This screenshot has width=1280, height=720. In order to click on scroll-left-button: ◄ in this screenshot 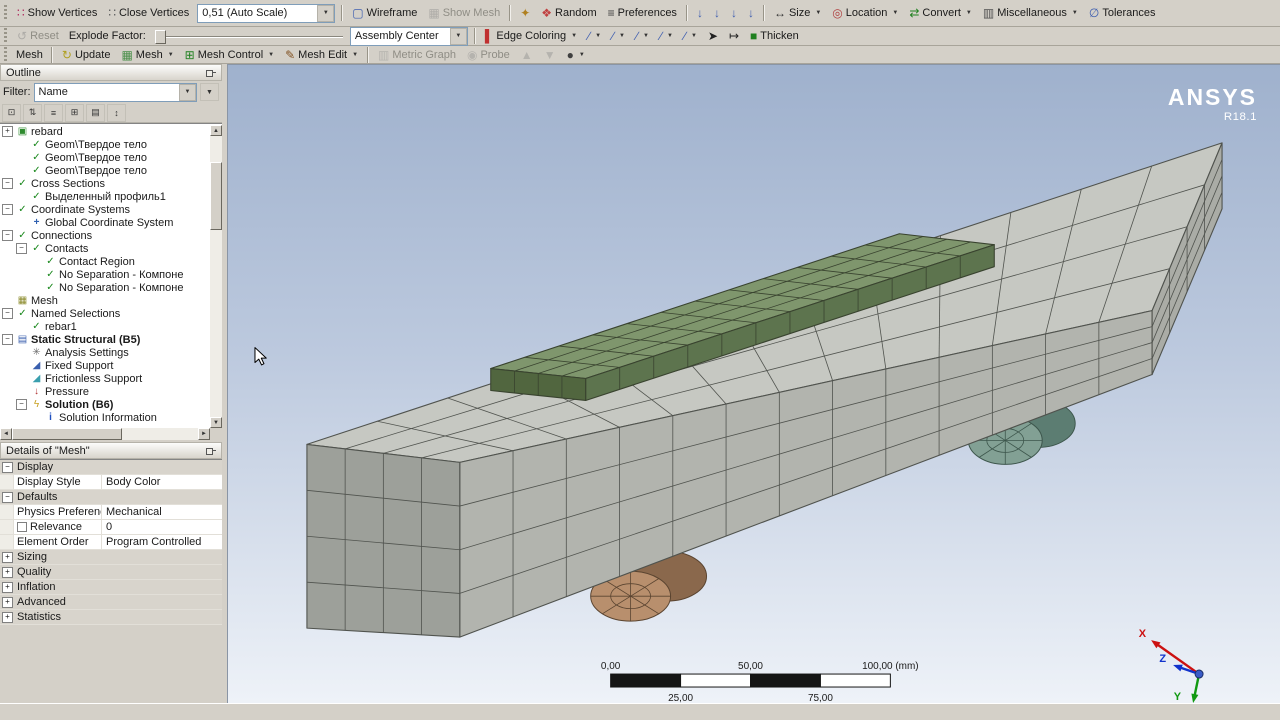, I will do `click(6, 434)`.